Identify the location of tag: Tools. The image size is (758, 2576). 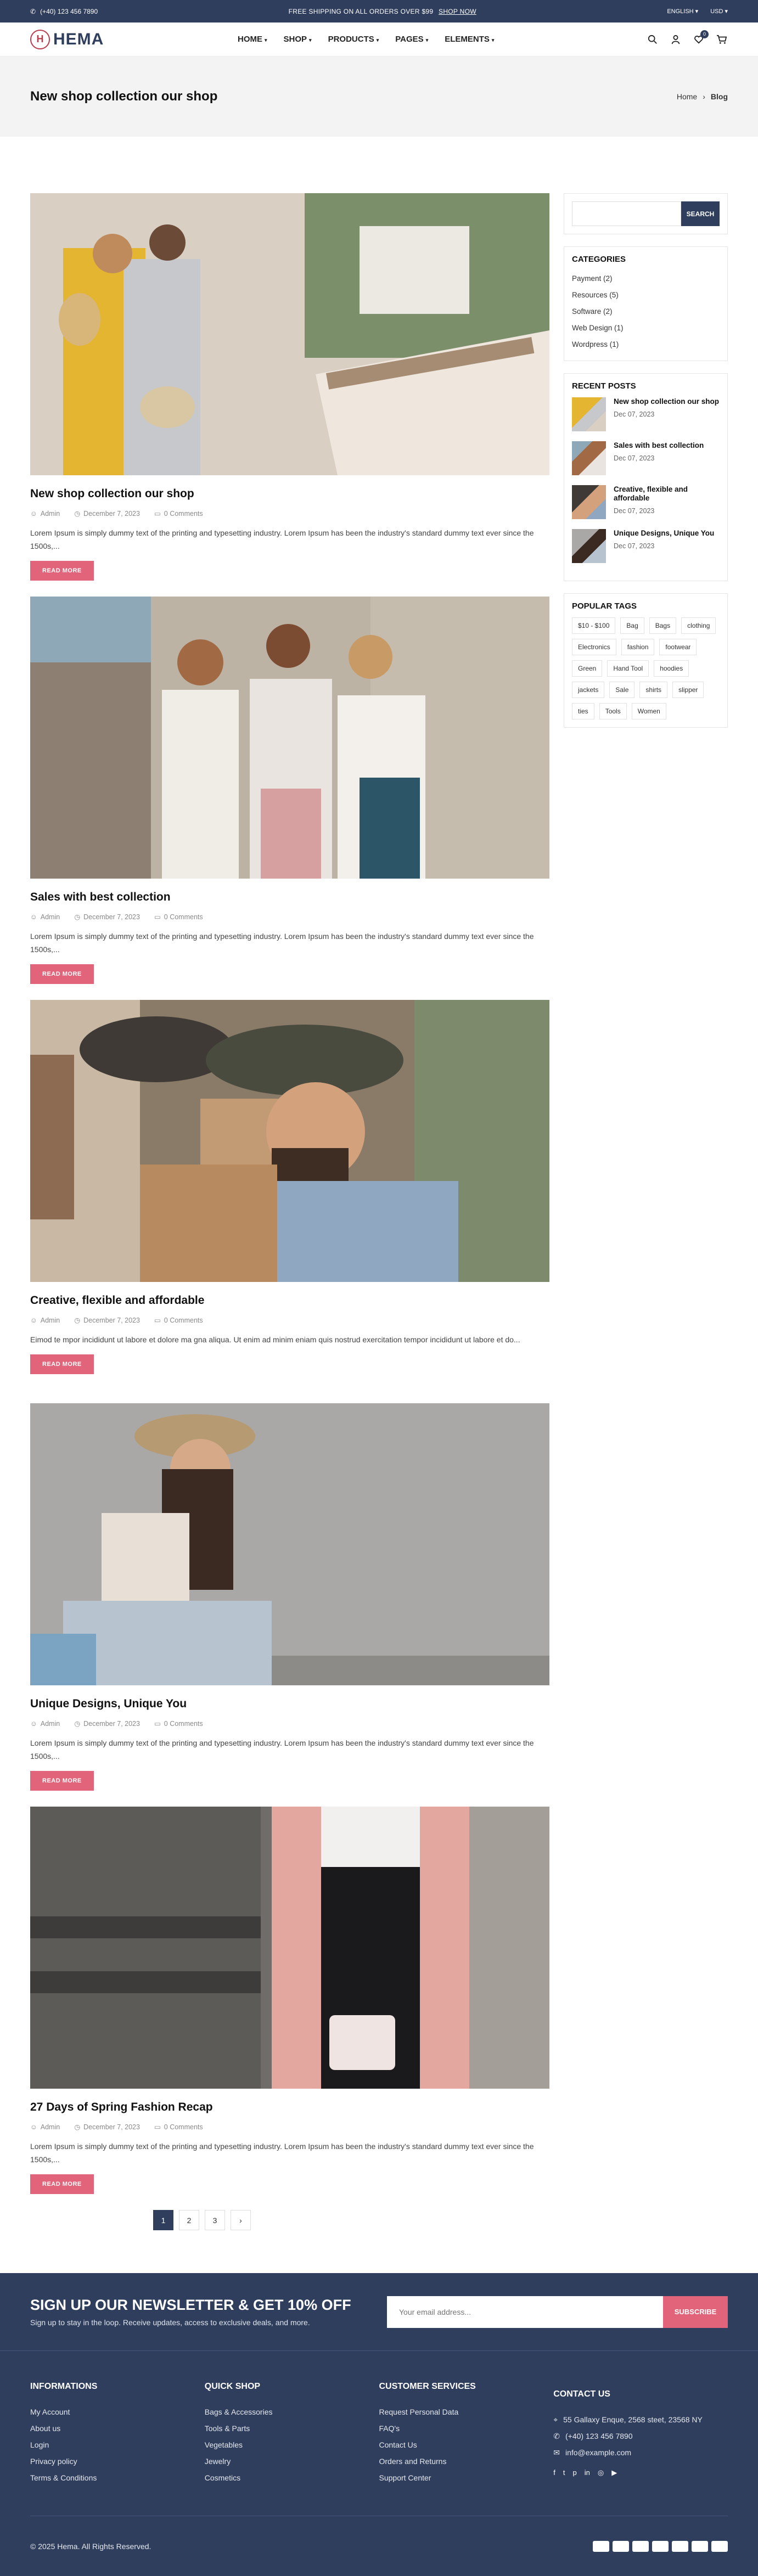
(613, 711).